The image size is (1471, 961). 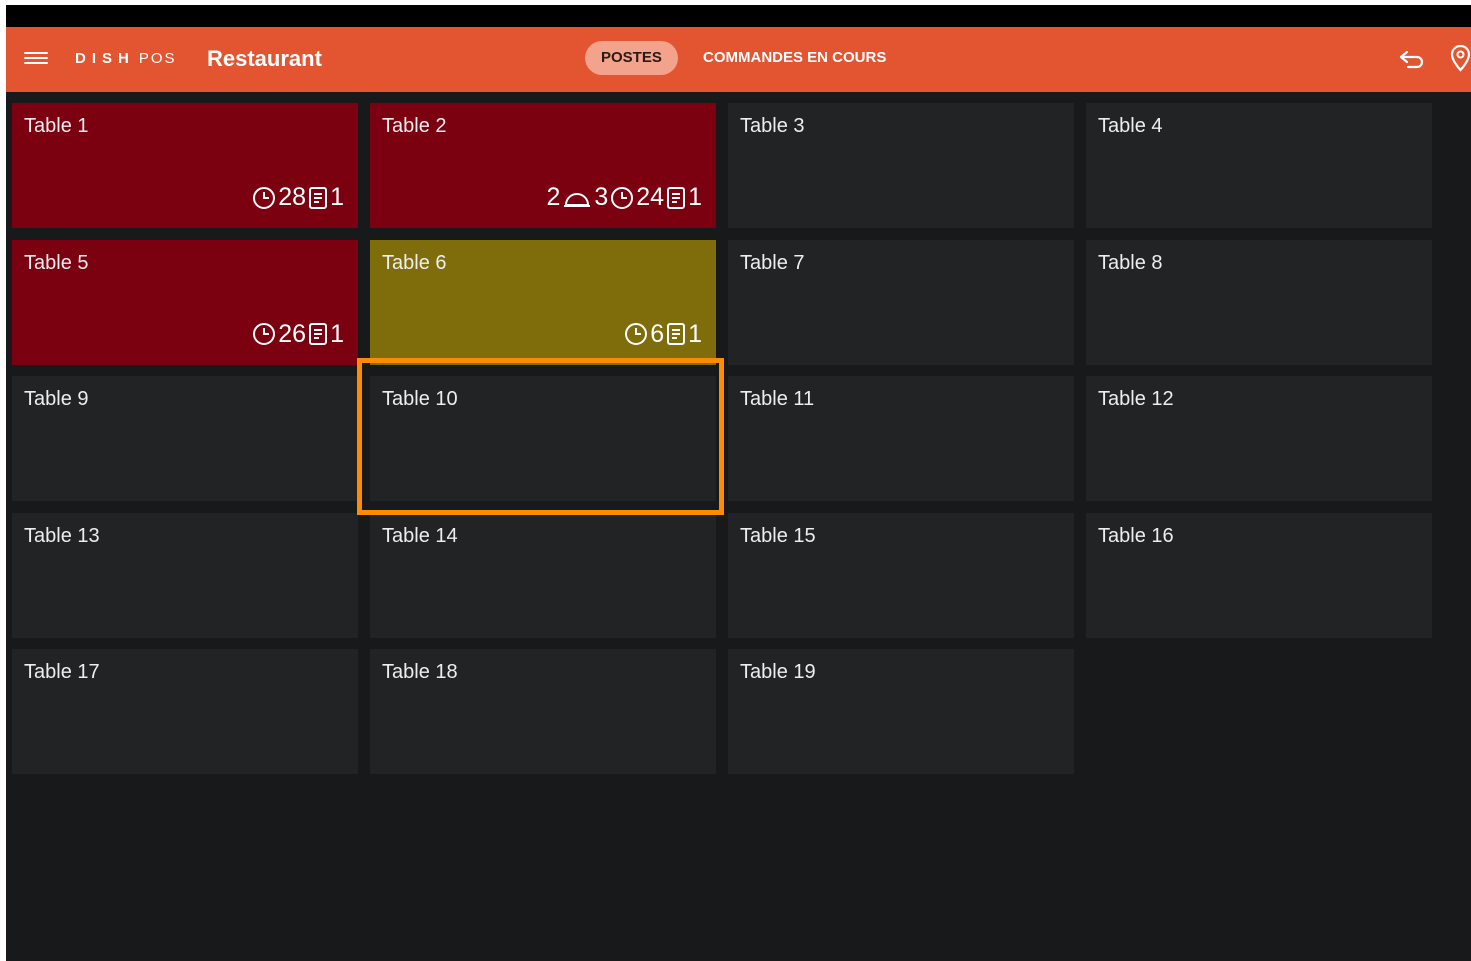 I want to click on table-tile: Table 7, so click(x=901, y=302).